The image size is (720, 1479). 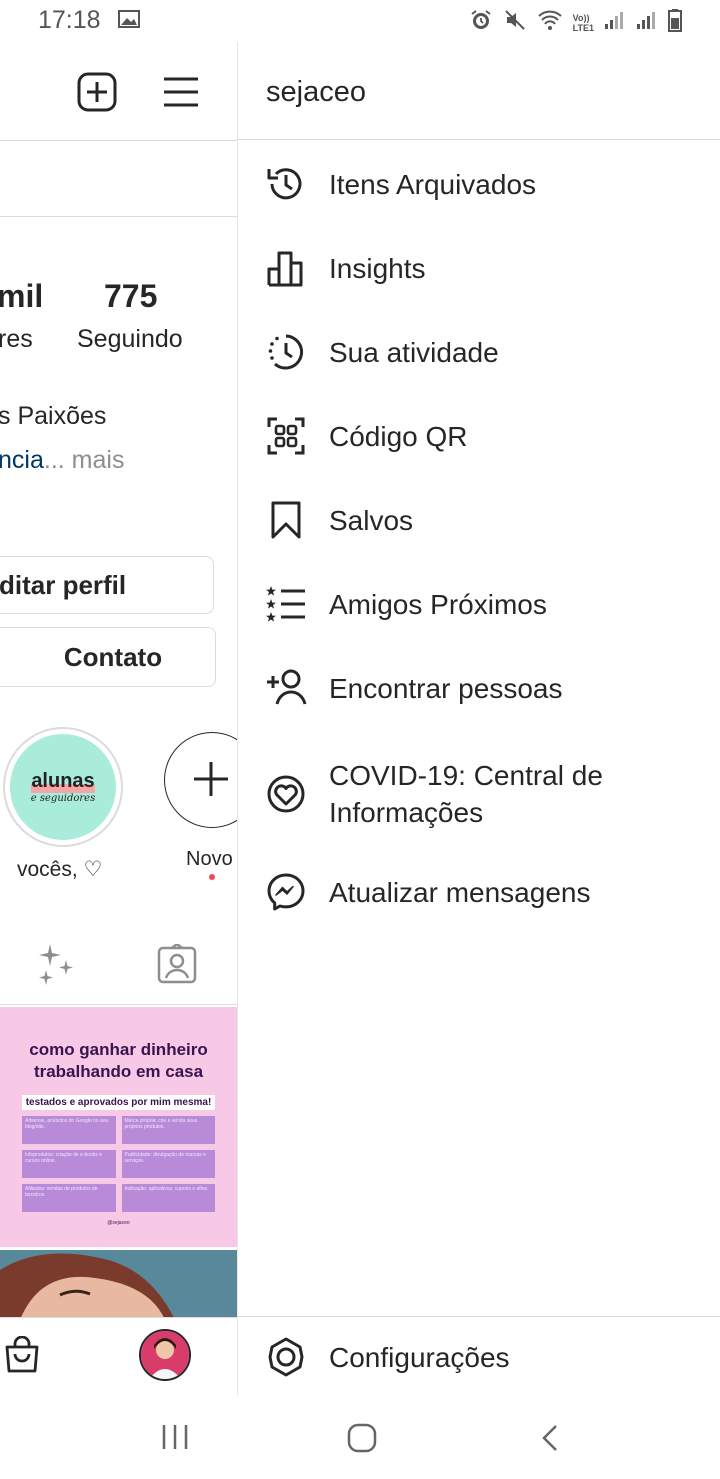 I want to click on menu-item-activity: Sua atividade, so click(x=479, y=352).